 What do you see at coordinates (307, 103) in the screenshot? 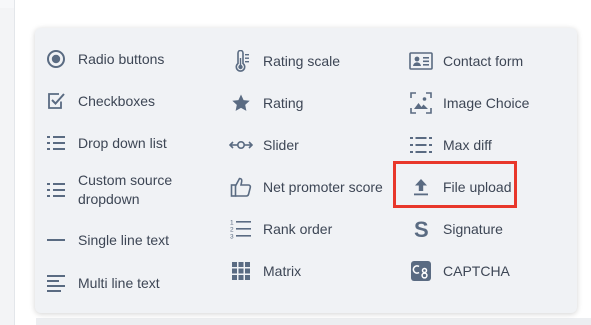
I see `menu-item-rating: Rating` at bounding box center [307, 103].